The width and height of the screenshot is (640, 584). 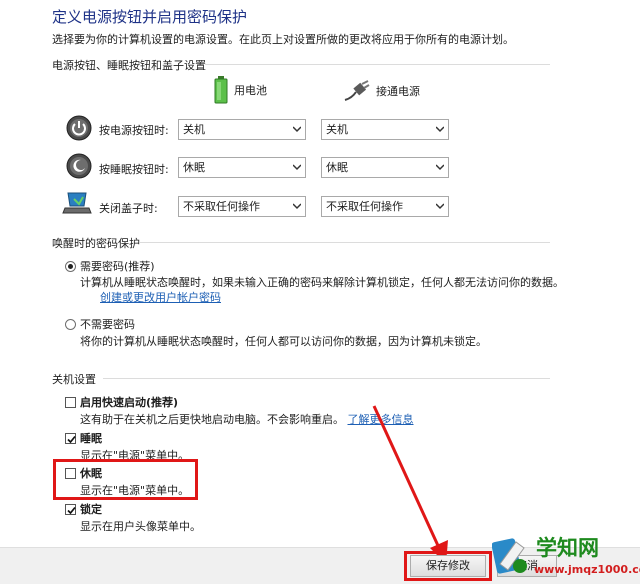 What do you see at coordinates (70, 473) in the screenshot?
I see `hibernate-checkbox` at bounding box center [70, 473].